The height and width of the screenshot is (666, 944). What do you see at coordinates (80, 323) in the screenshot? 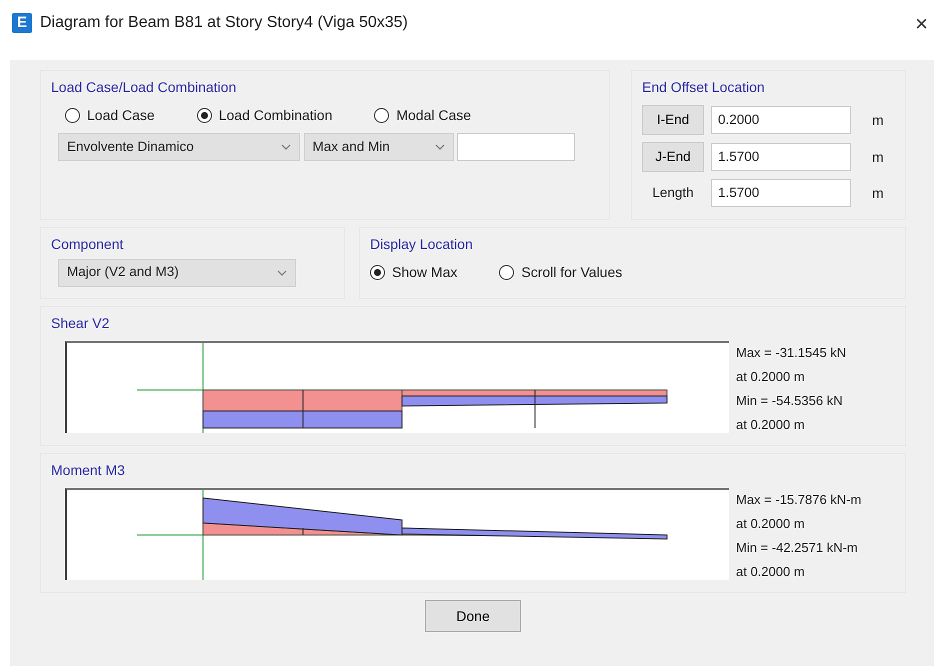
I see `group-title: Shear V2` at bounding box center [80, 323].